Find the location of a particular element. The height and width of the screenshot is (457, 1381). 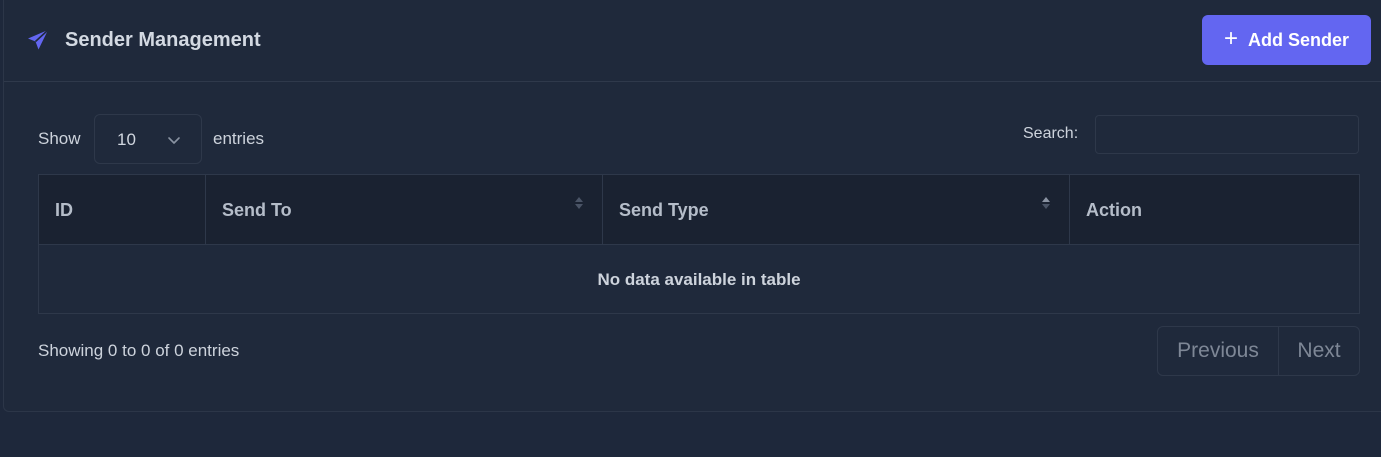

column-header-action: Action is located at coordinates (1215, 210).